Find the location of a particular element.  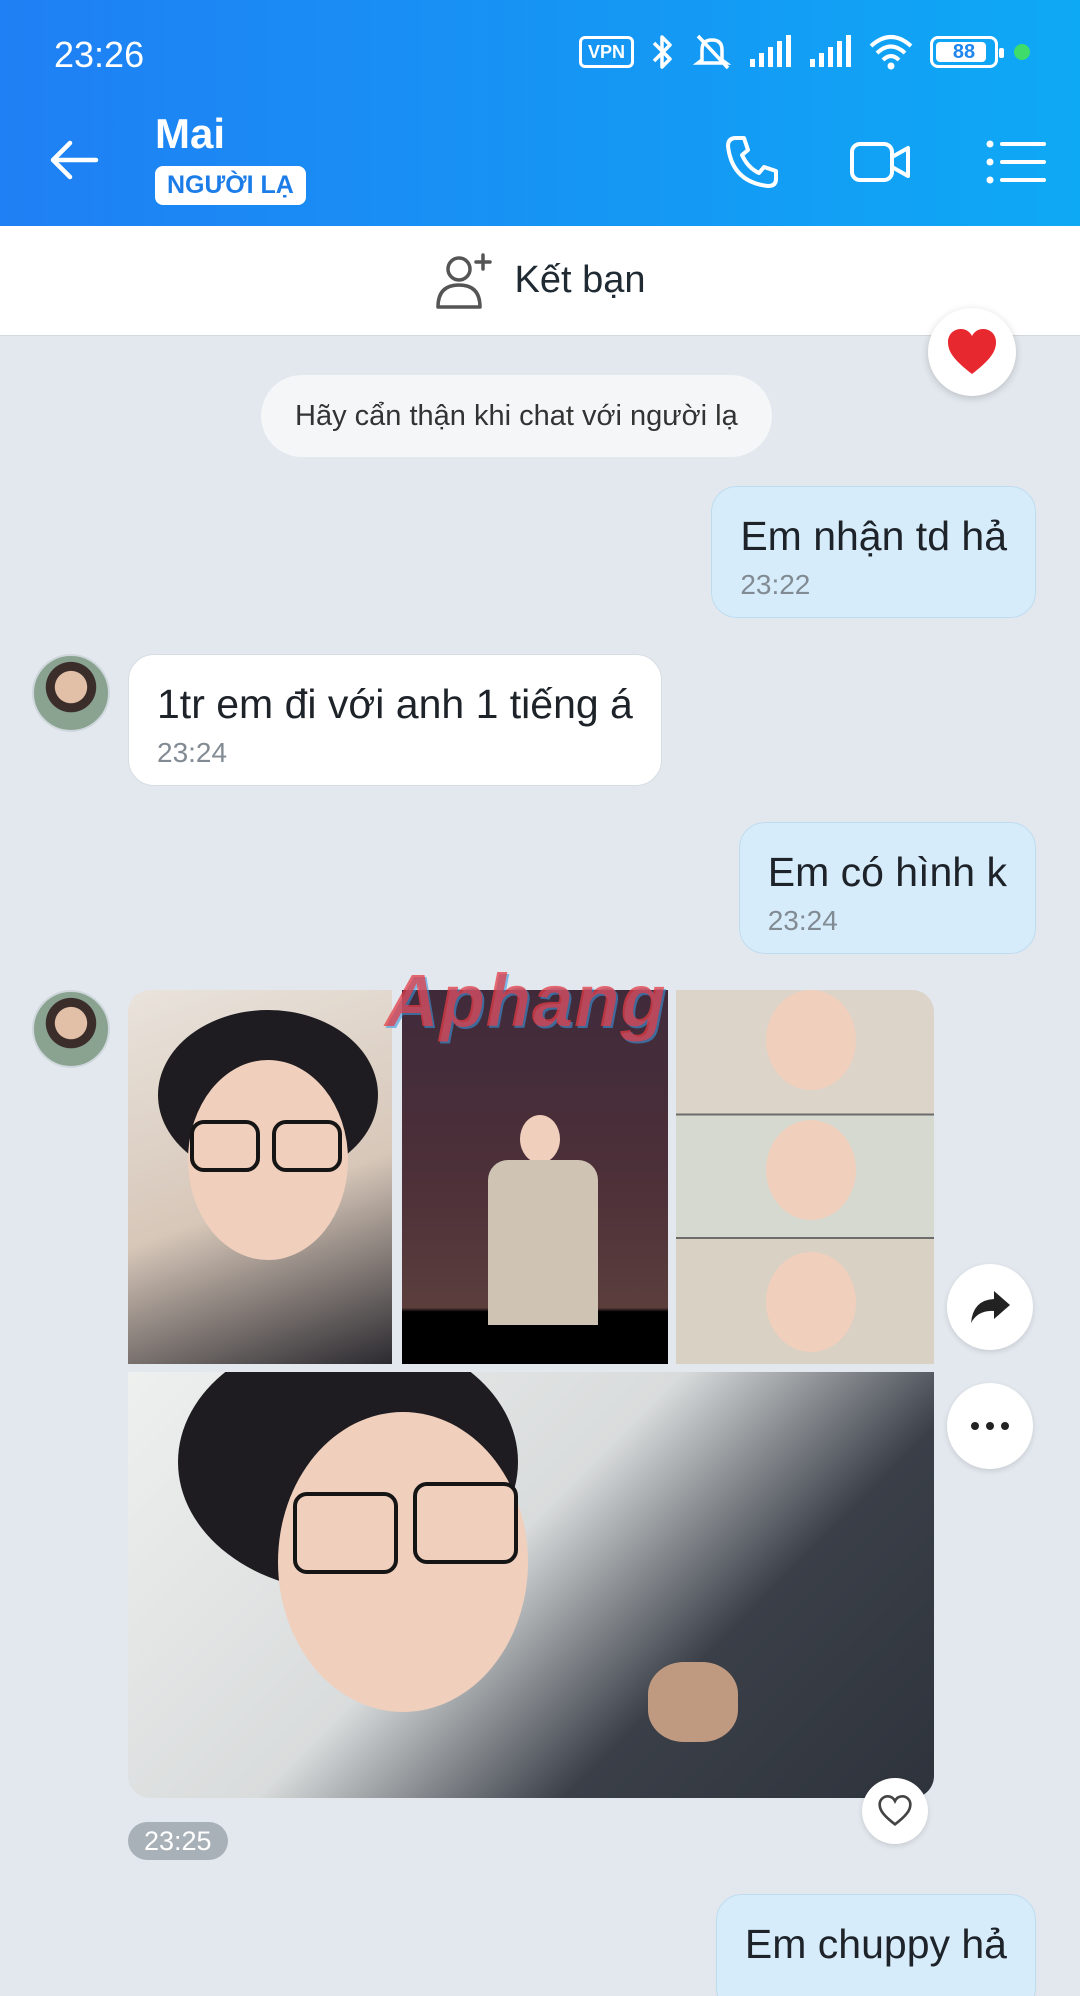

message-text: Em có hình k is located at coordinates (887, 872).